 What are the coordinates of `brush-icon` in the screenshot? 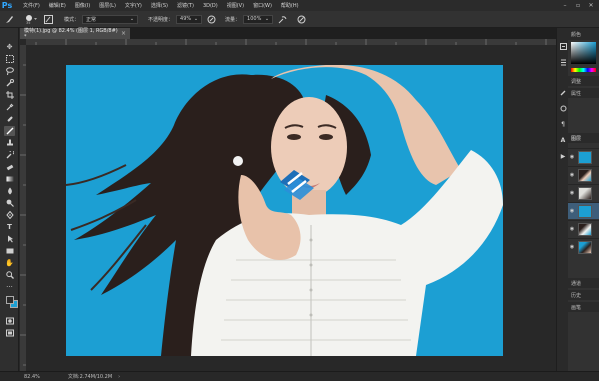 It's located at (9, 131).